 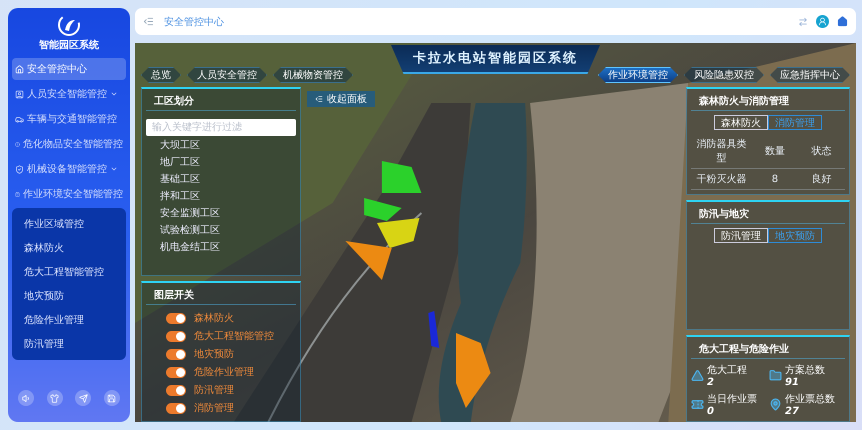 What do you see at coordinates (69, 94) in the screenshot?
I see `menu-item: 人员安全智能管控` at bounding box center [69, 94].